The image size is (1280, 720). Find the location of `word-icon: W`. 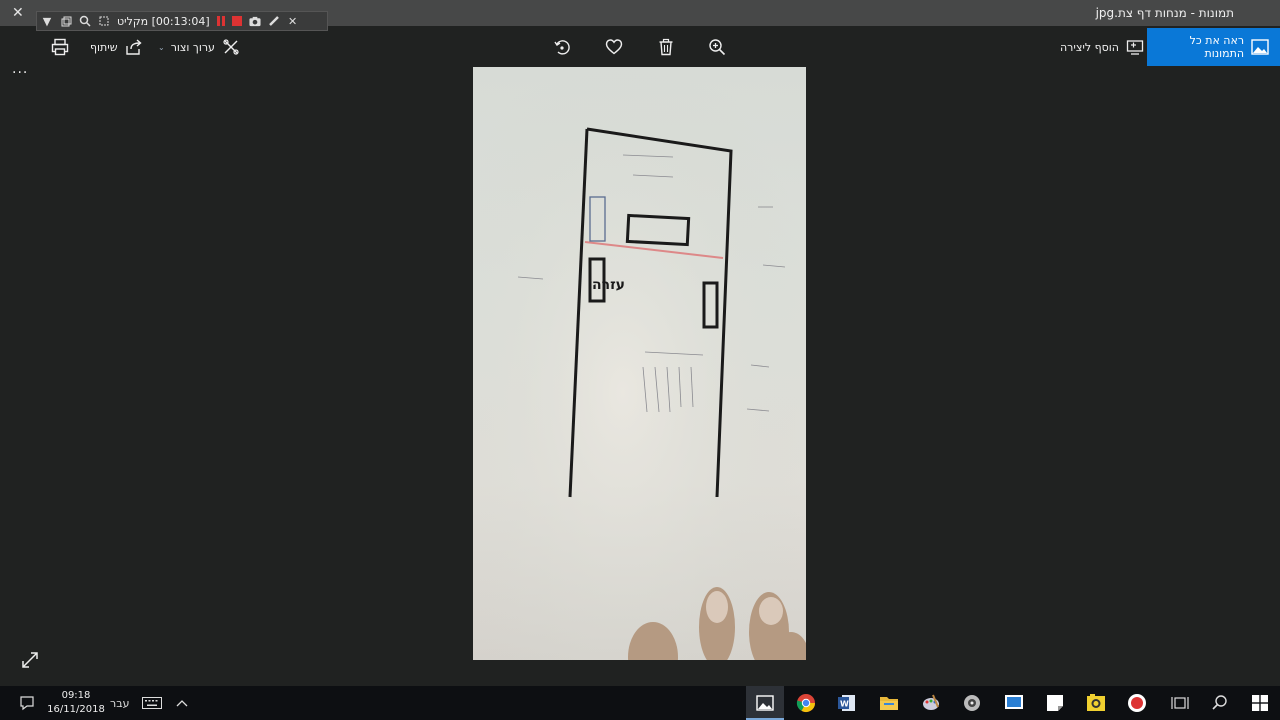

word-icon: W is located at coordinates (847, 703).